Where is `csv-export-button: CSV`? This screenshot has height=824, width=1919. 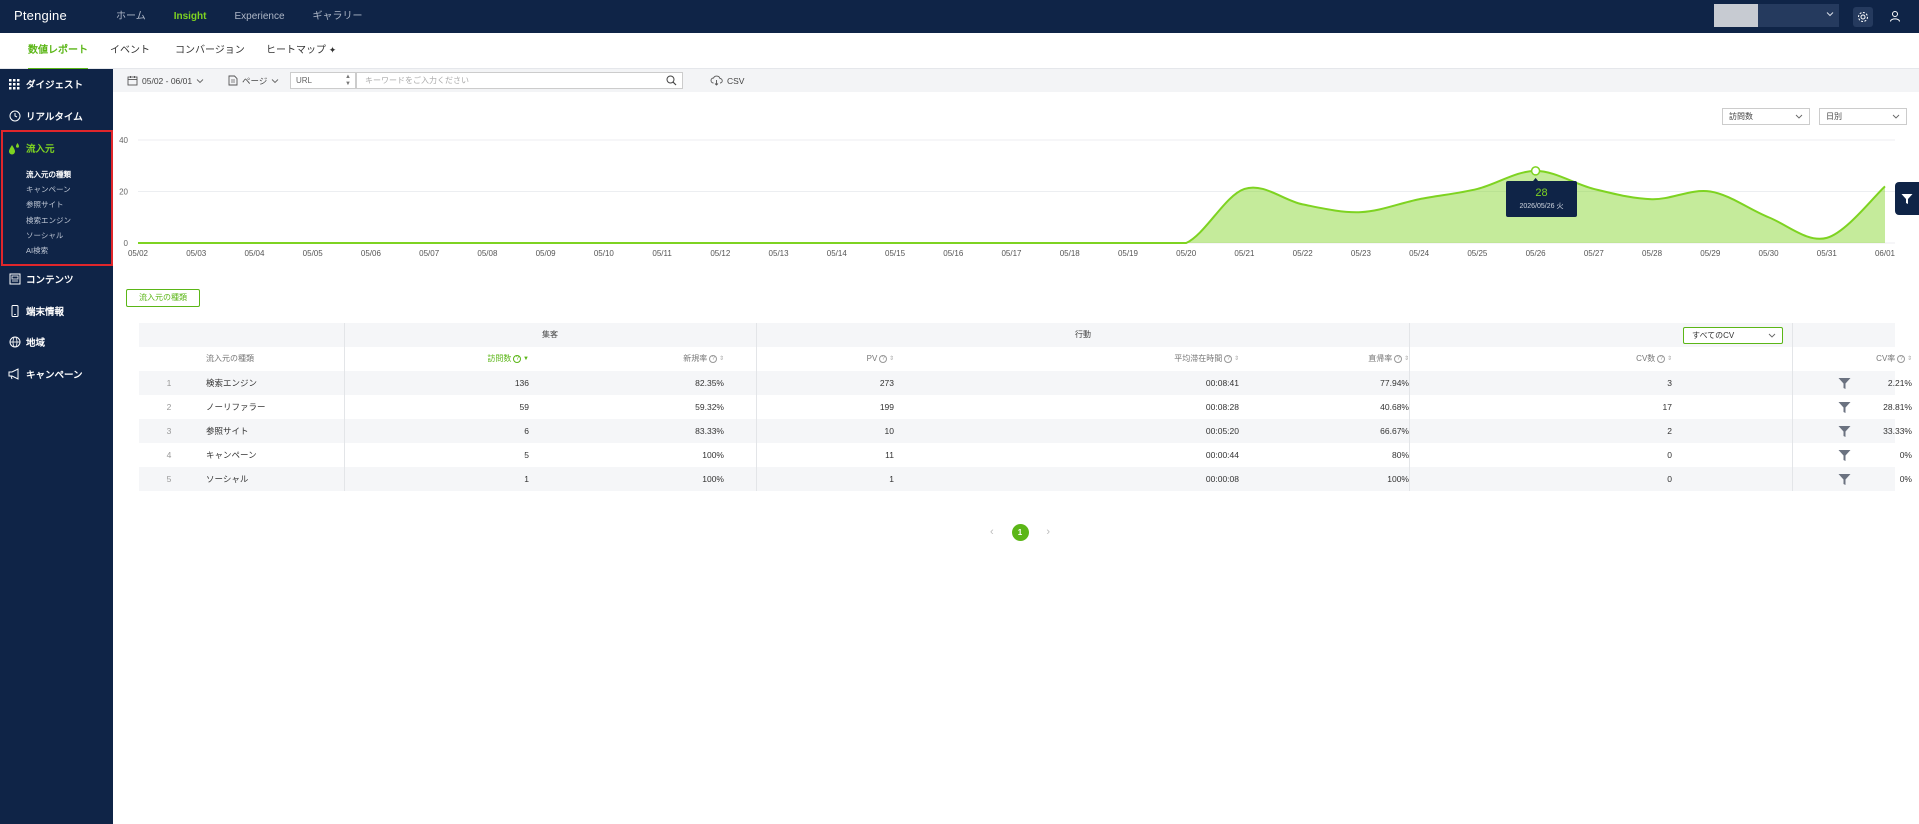
csv-export-button: CSV is located at coordinates (727, 80).